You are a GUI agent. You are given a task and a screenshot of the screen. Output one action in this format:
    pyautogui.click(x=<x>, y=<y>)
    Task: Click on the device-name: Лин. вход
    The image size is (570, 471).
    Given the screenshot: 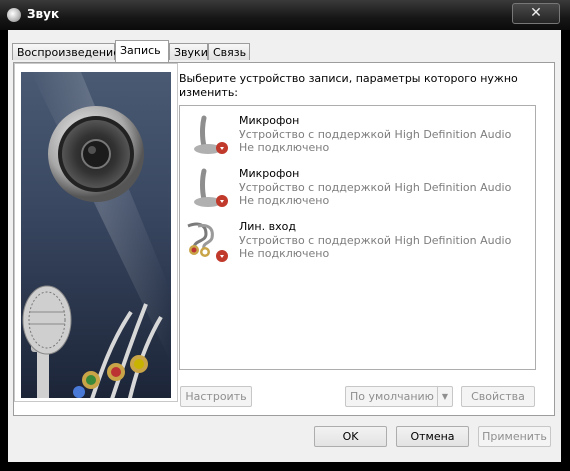 What is the action you would take?
    pyautogui.click(x=267, y=226)
    